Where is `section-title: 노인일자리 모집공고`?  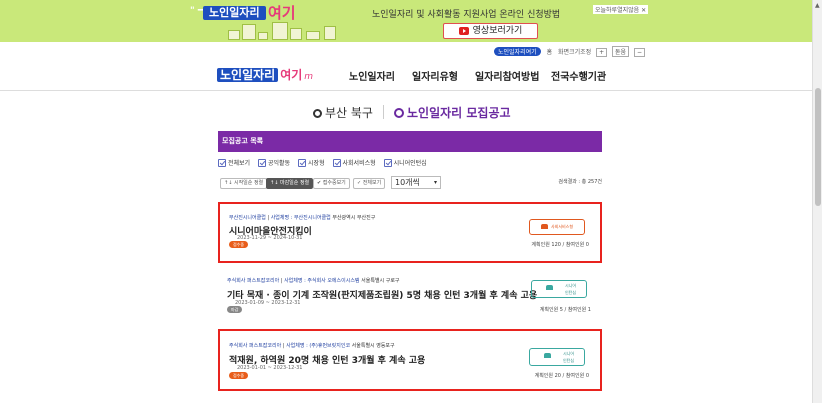 section-title: 노인일자리 모집공고 is located at coordinates (458, 113).